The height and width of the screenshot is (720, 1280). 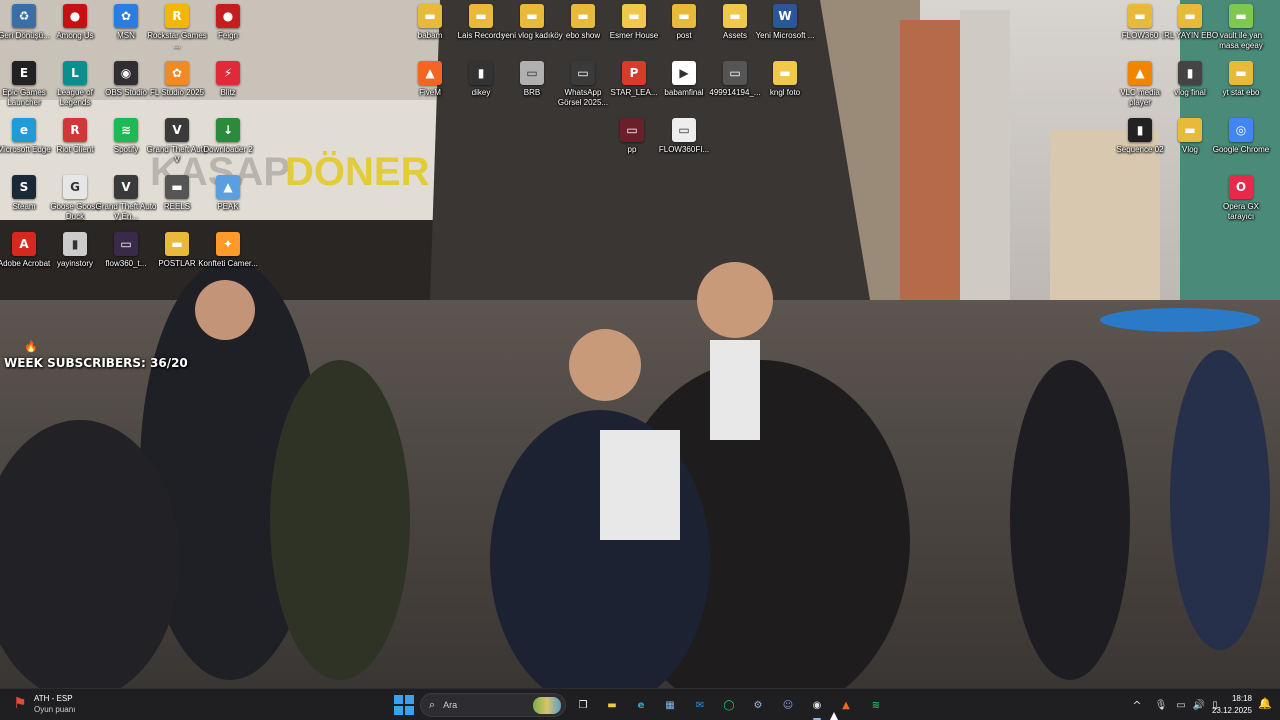 What do you see at coordinates (1241, 136) in the screenshot?
I see `desktop-icon: ◎ Google Chrome` at bounding box center [1241, 136].